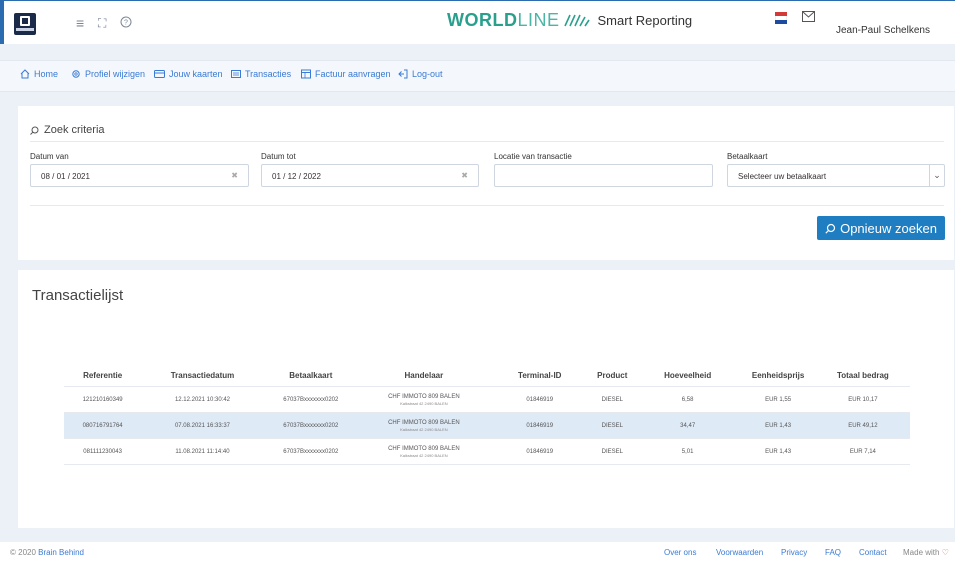  I want to click on nav-label-cards: Jouw kaarten, so click(196, 74).